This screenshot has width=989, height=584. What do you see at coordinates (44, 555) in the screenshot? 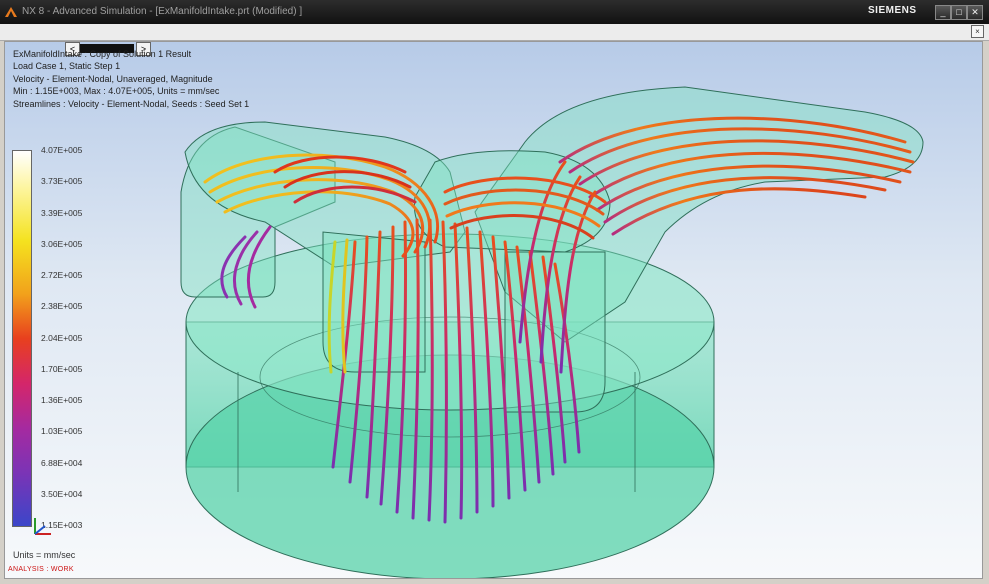
I see `units-label: Units = mm/sec` at bounding box center [44, 555].